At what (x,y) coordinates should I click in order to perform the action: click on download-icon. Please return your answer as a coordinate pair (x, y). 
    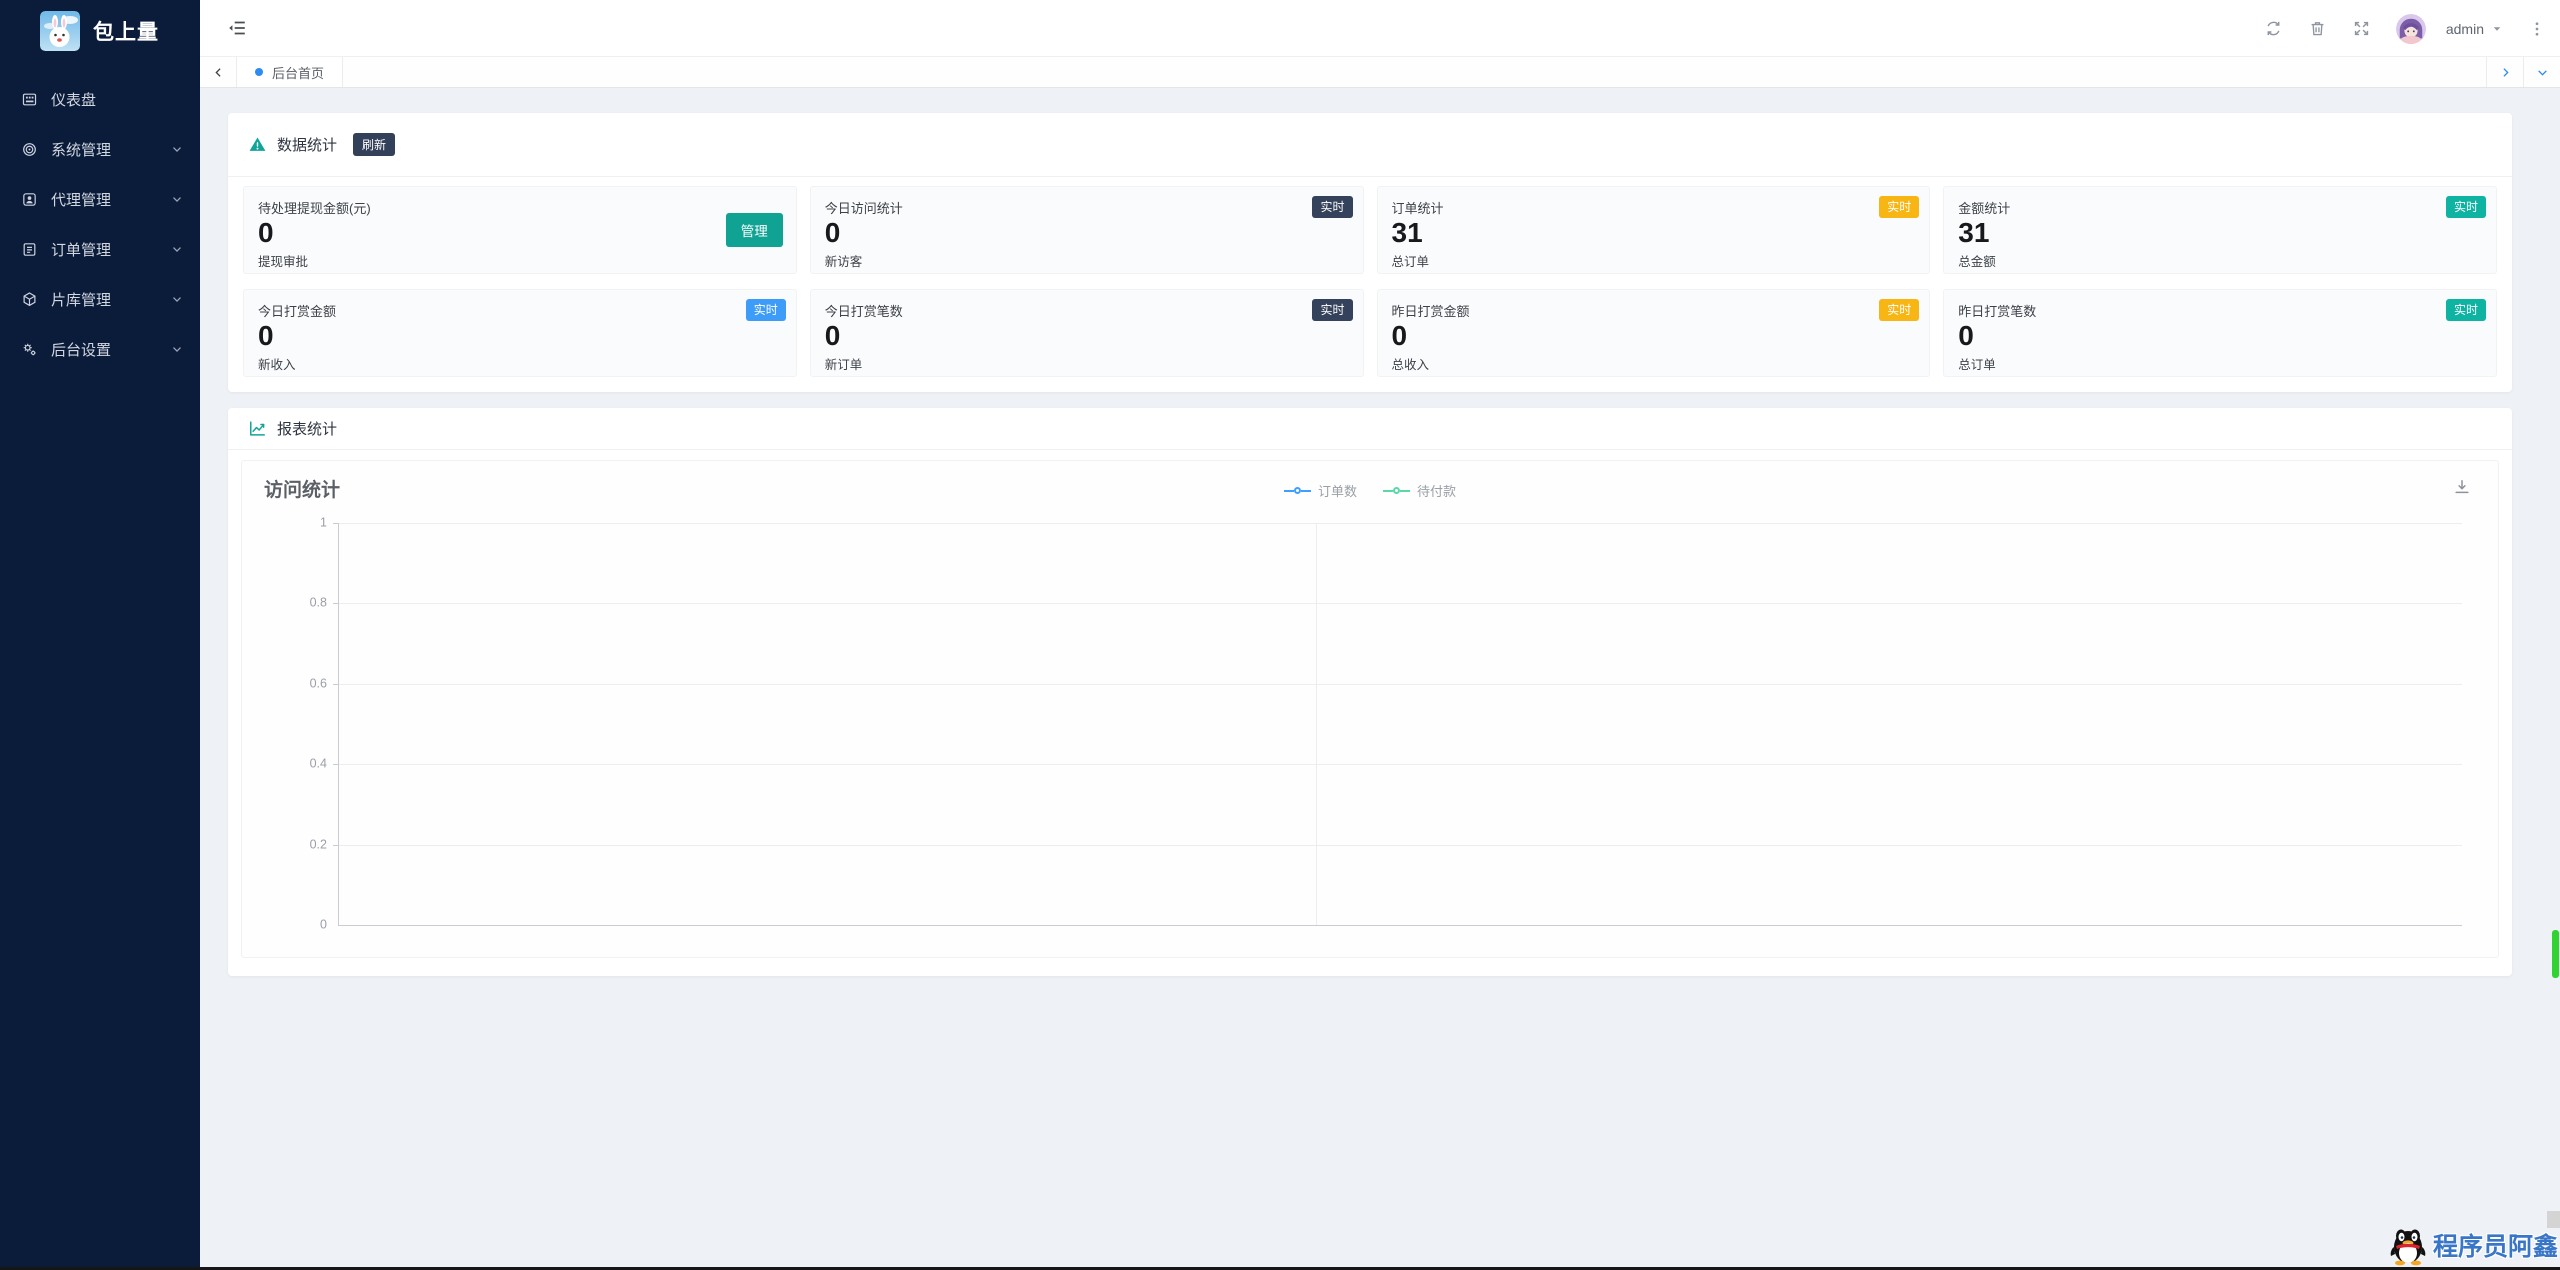
    Looking at the image, I should click on (2462, 487).